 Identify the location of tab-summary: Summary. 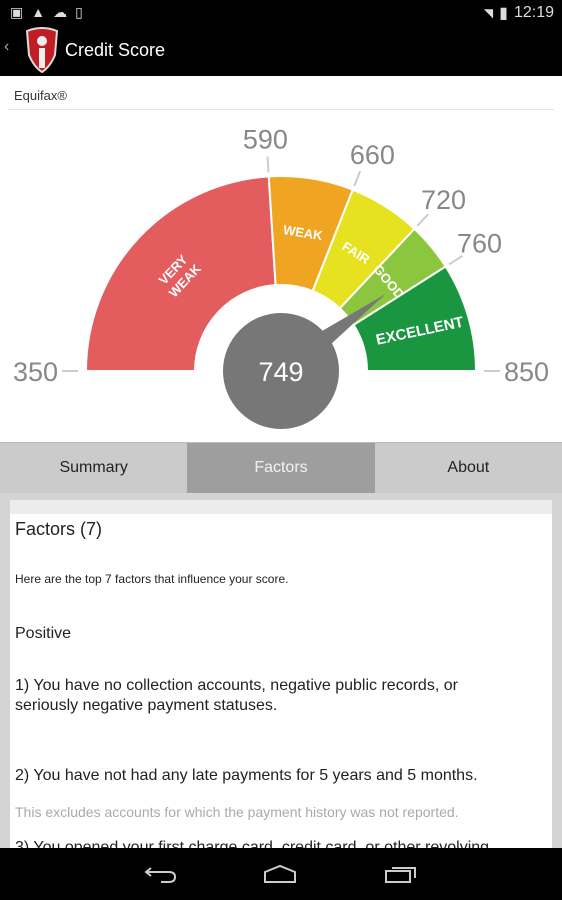
(93, 468).